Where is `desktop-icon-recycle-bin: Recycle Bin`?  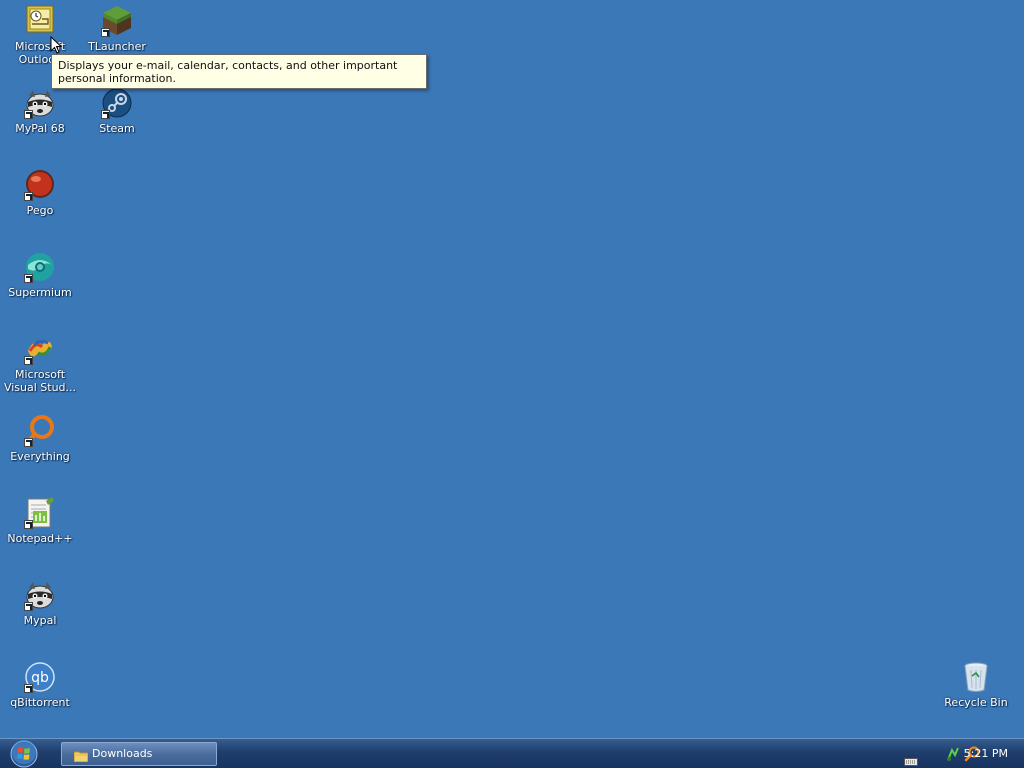
desktop-icon-recycle-bin: Recycle Bin is located at coordinates (976, 685).